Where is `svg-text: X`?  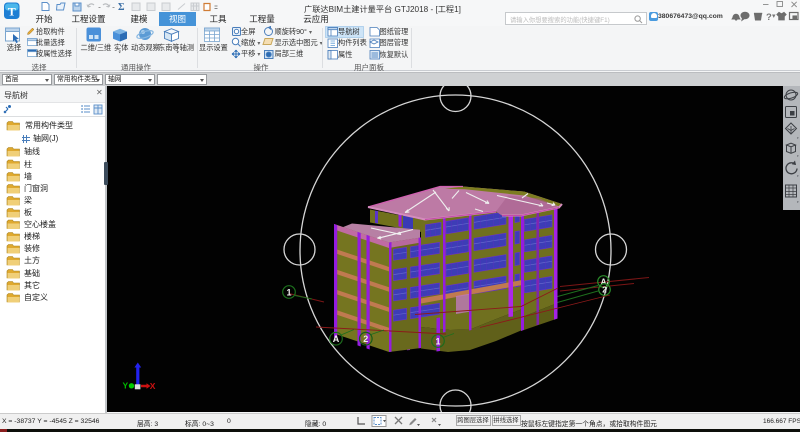 svg-text: X is located at coordinates (153, 386).